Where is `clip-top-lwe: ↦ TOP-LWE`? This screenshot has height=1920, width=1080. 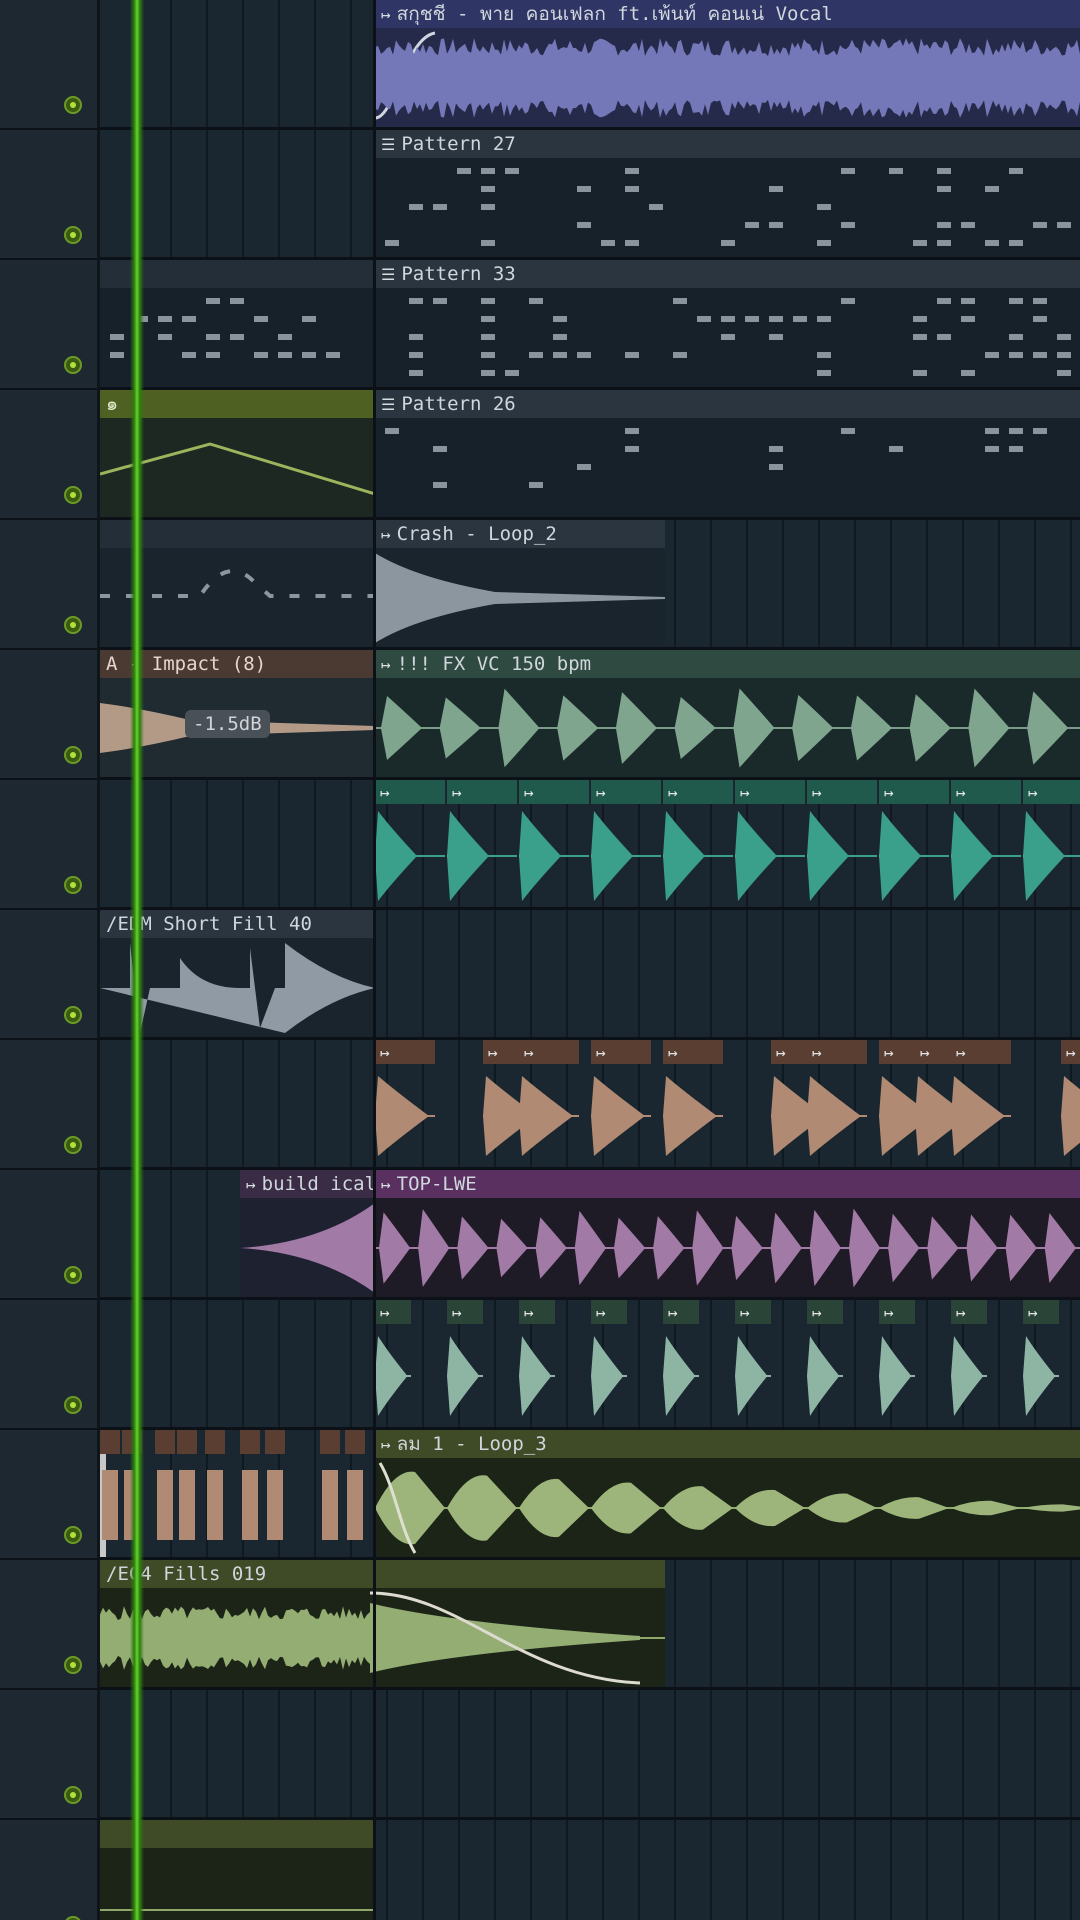 clip-top-lwe: ↦ TOP-LWE is located at coordinates (727, 1233).